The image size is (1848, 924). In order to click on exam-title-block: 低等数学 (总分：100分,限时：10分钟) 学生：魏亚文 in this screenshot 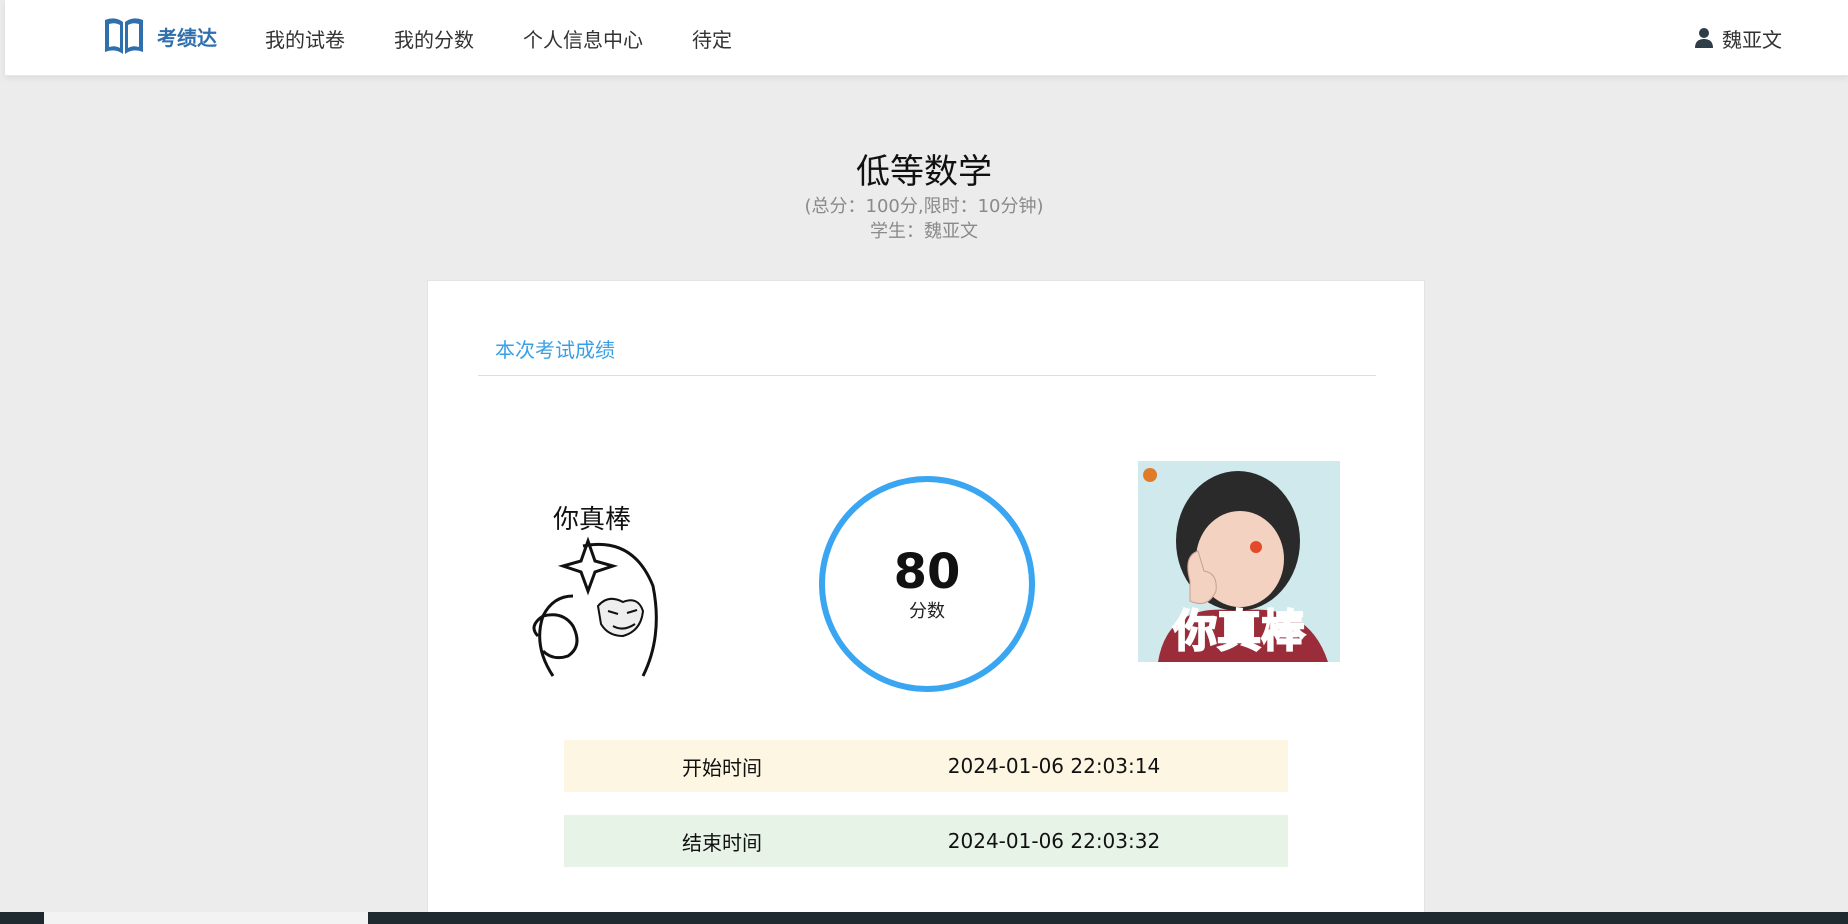, I will do `click(924, 197)`.